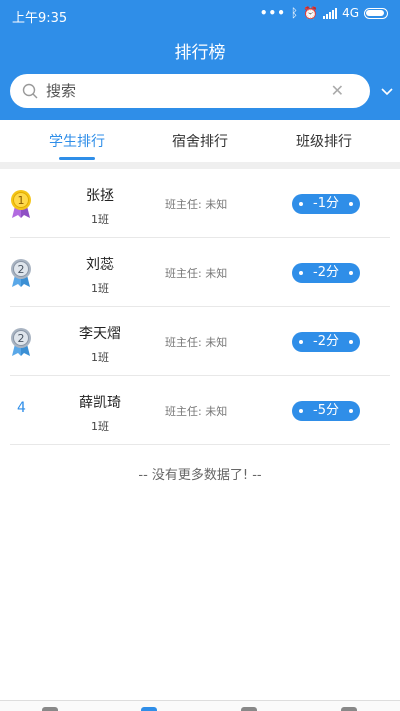  I want to click on search-box: ✕, so click(190, 91).